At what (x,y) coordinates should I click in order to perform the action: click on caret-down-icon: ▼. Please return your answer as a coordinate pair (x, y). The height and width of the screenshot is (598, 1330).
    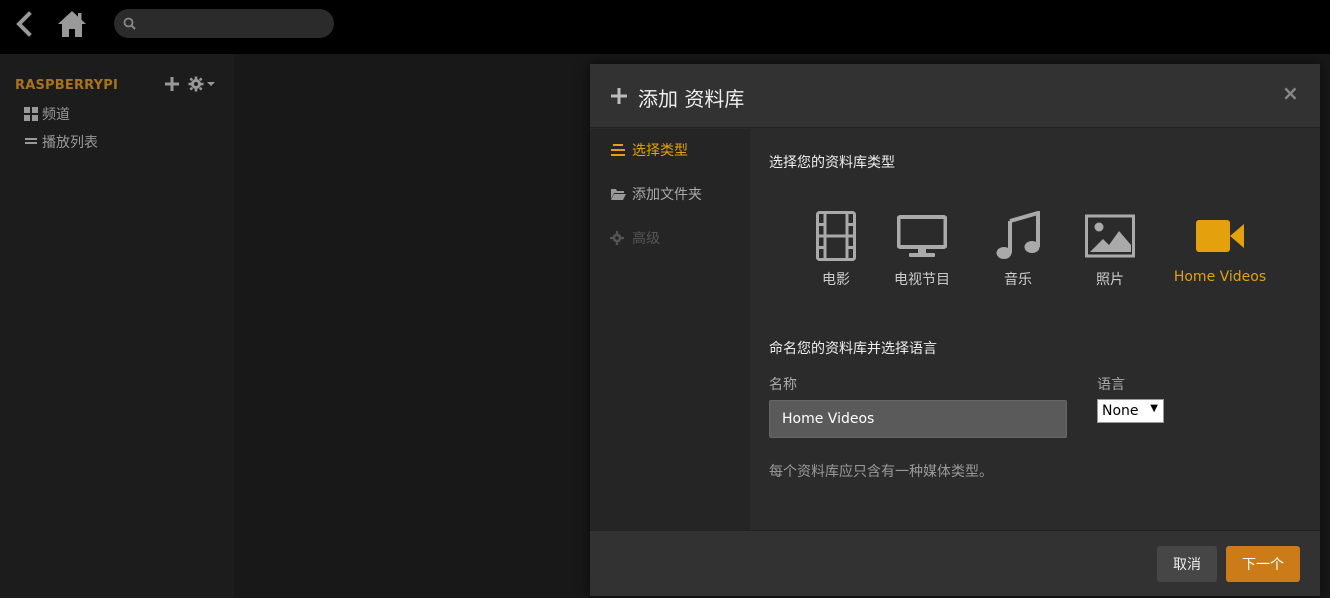
    Looking at the image, I should click on (1154, 408).